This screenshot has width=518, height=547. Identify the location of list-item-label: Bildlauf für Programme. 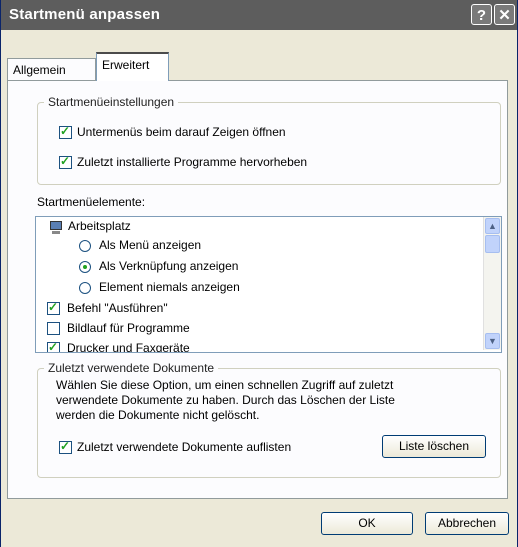
(128, 328).